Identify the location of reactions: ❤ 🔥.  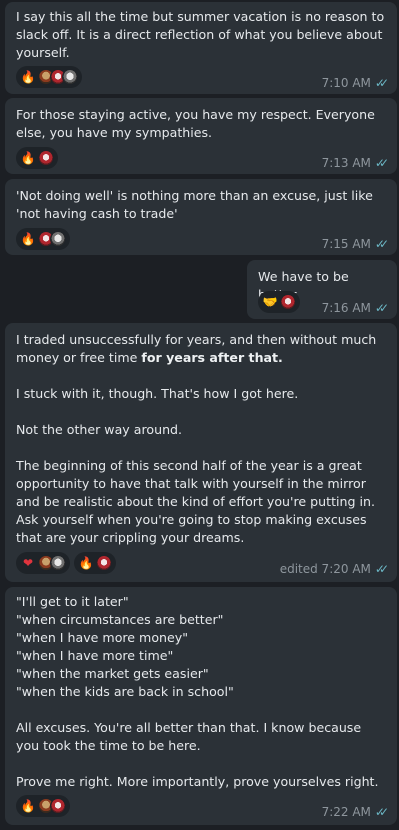
(66, 563).